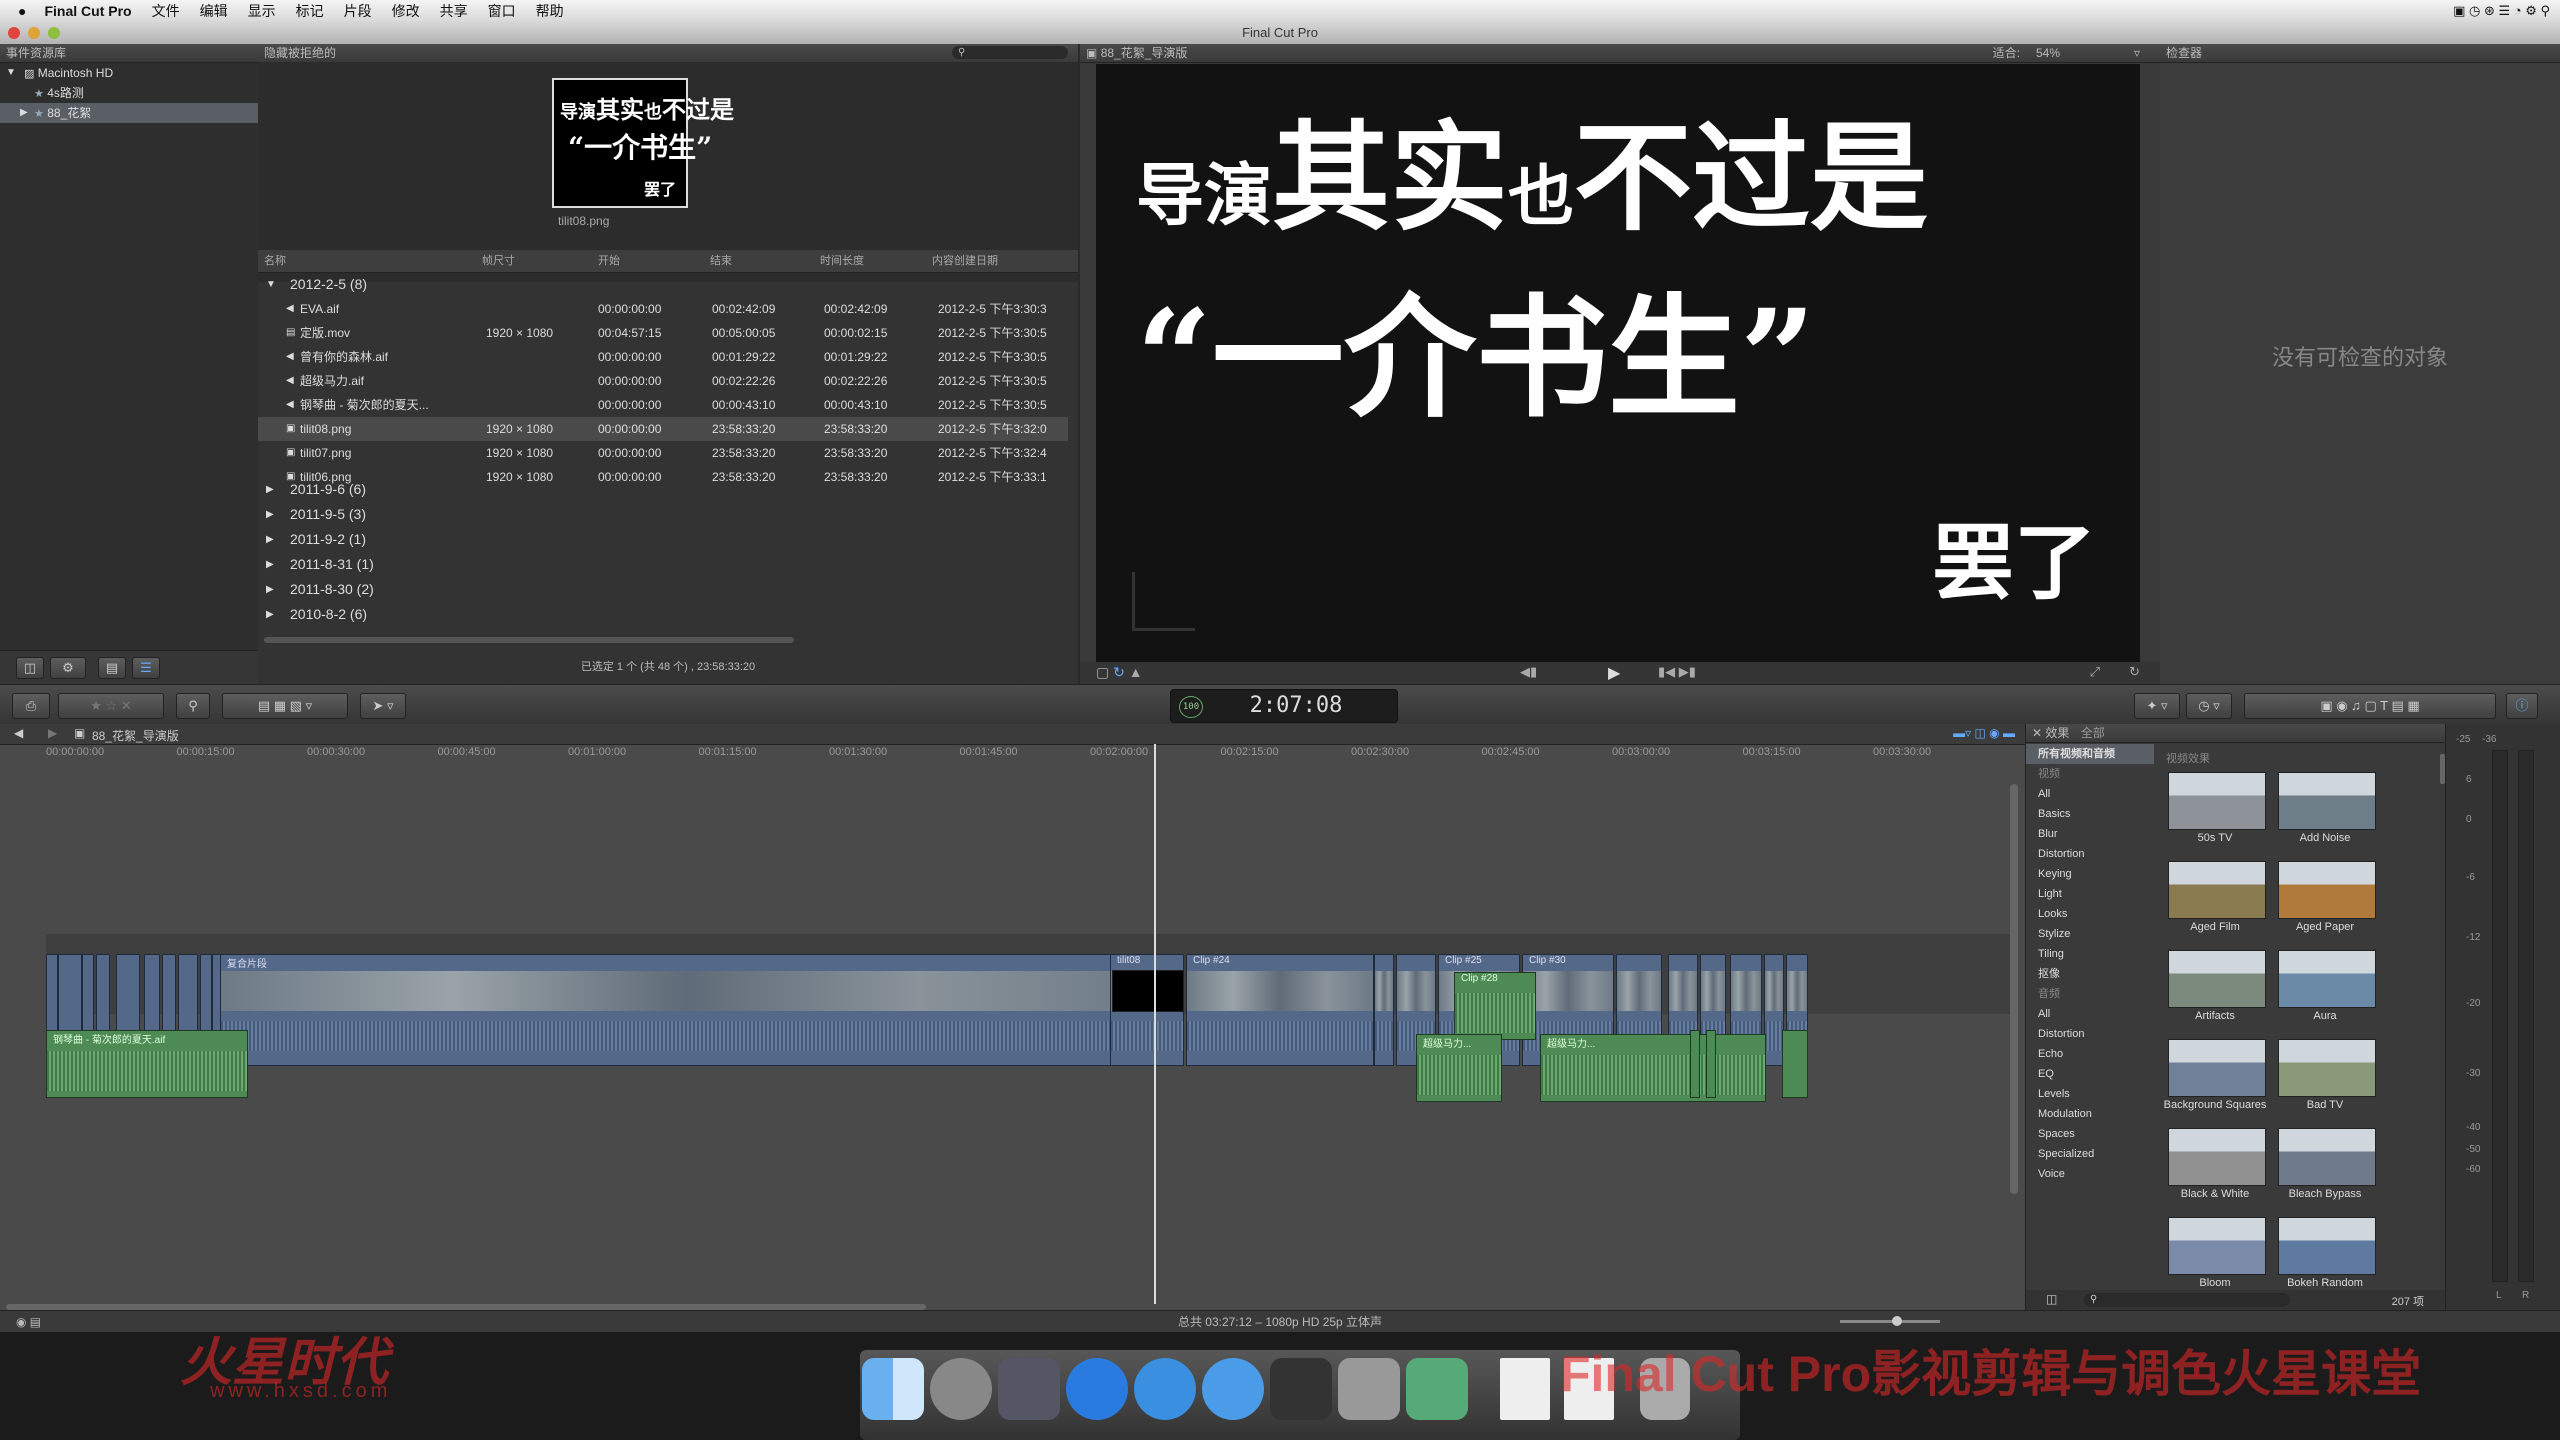  I want to click on filmstrip-view-button: ▤, so click(112, 668).